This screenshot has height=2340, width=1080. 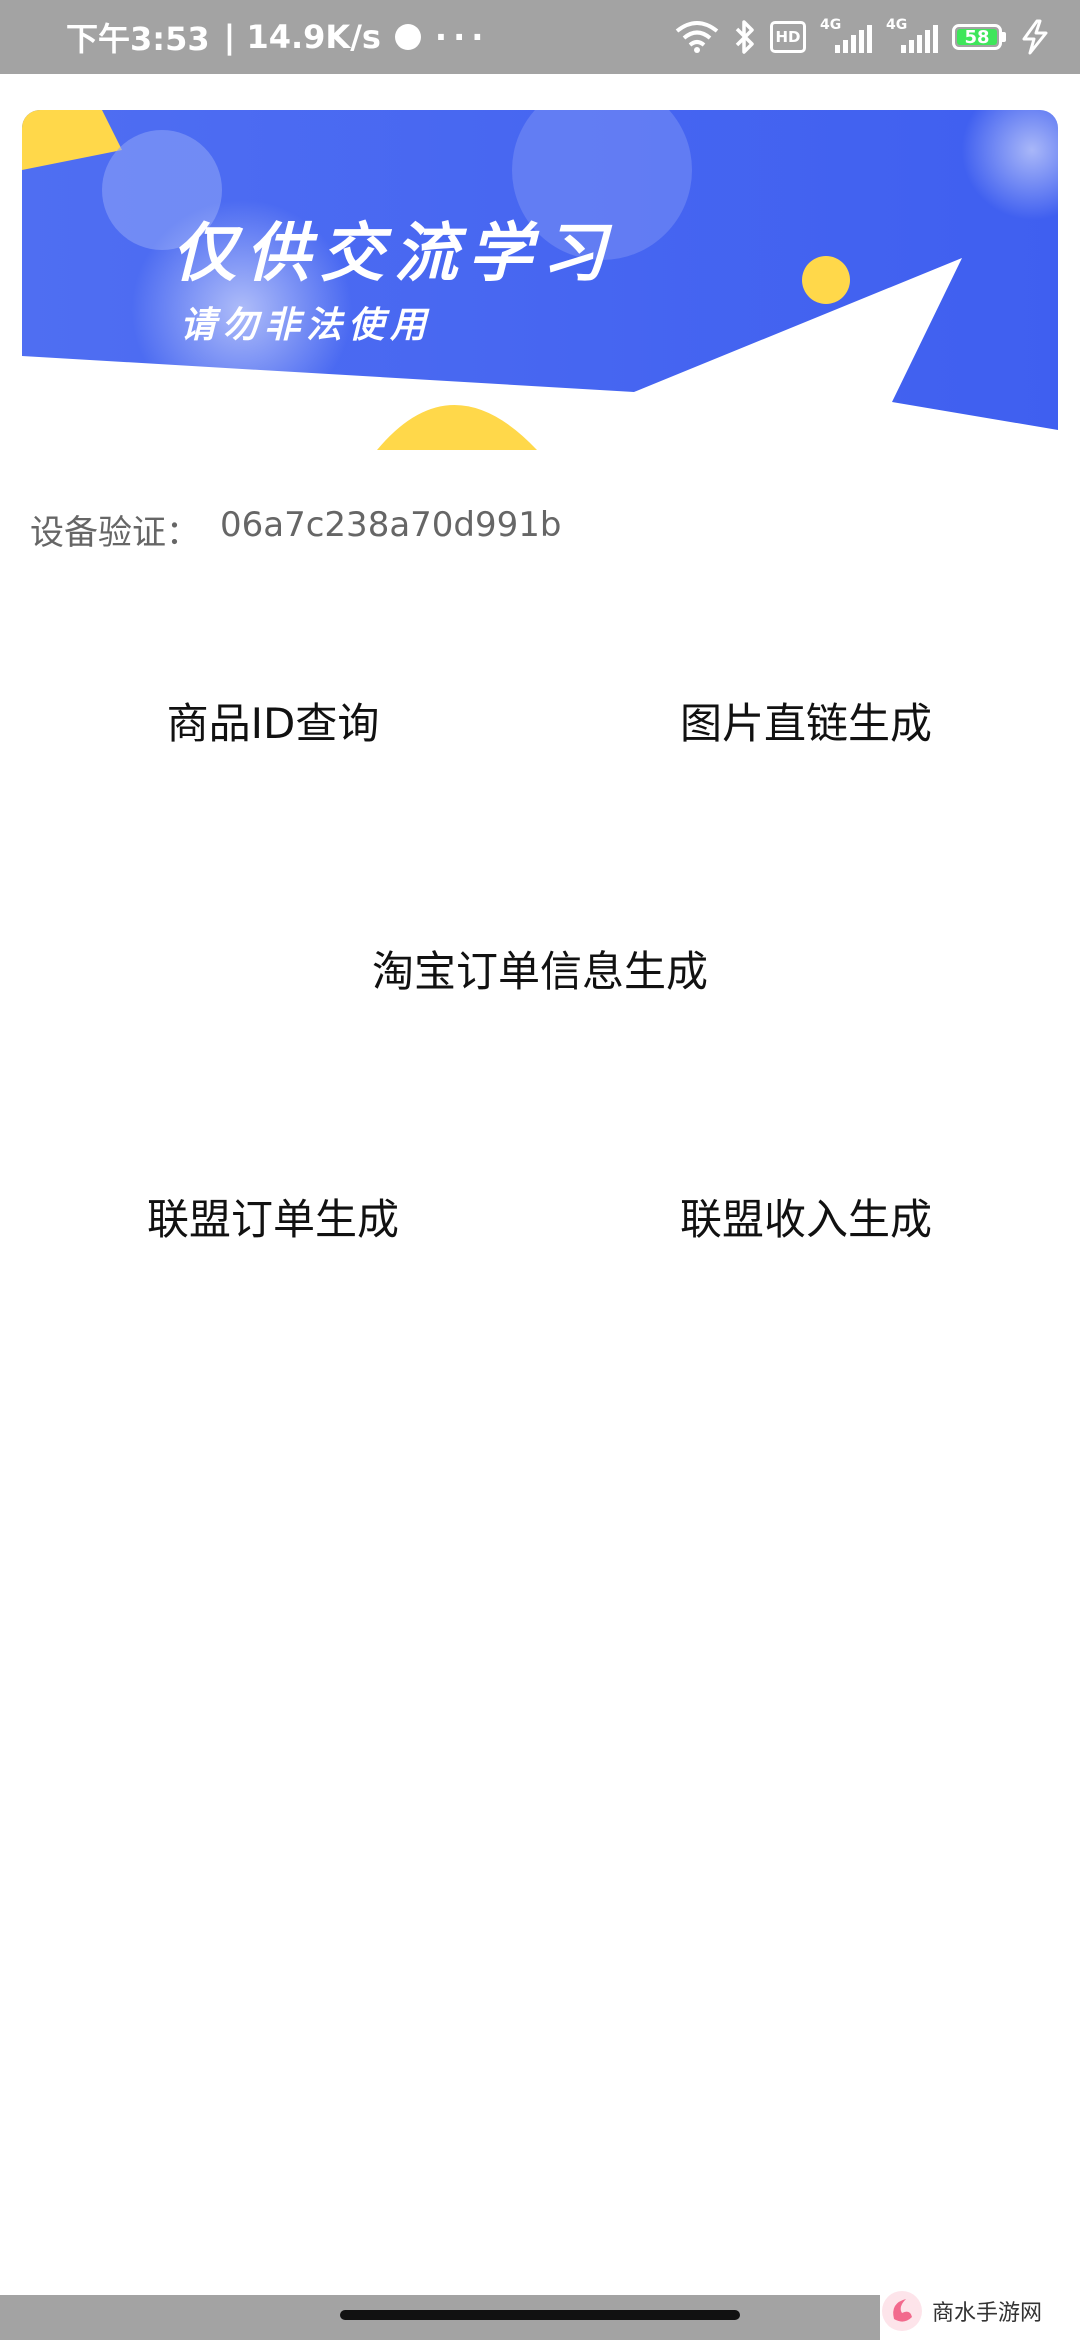 I want to click on watermark: 商水手游网, so click(x=980, y=2311).